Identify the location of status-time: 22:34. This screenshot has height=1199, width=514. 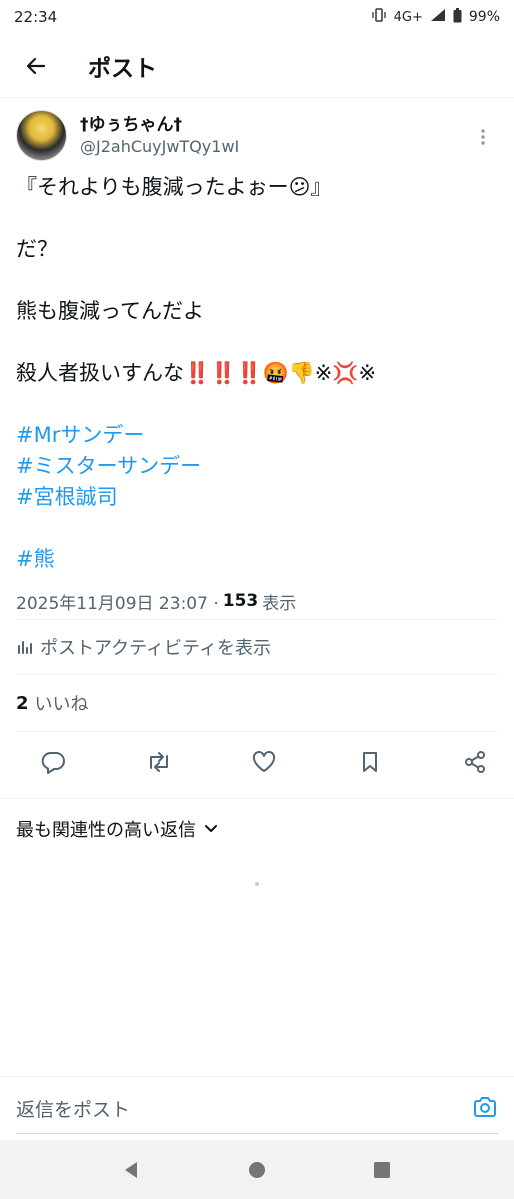
(36, 17).